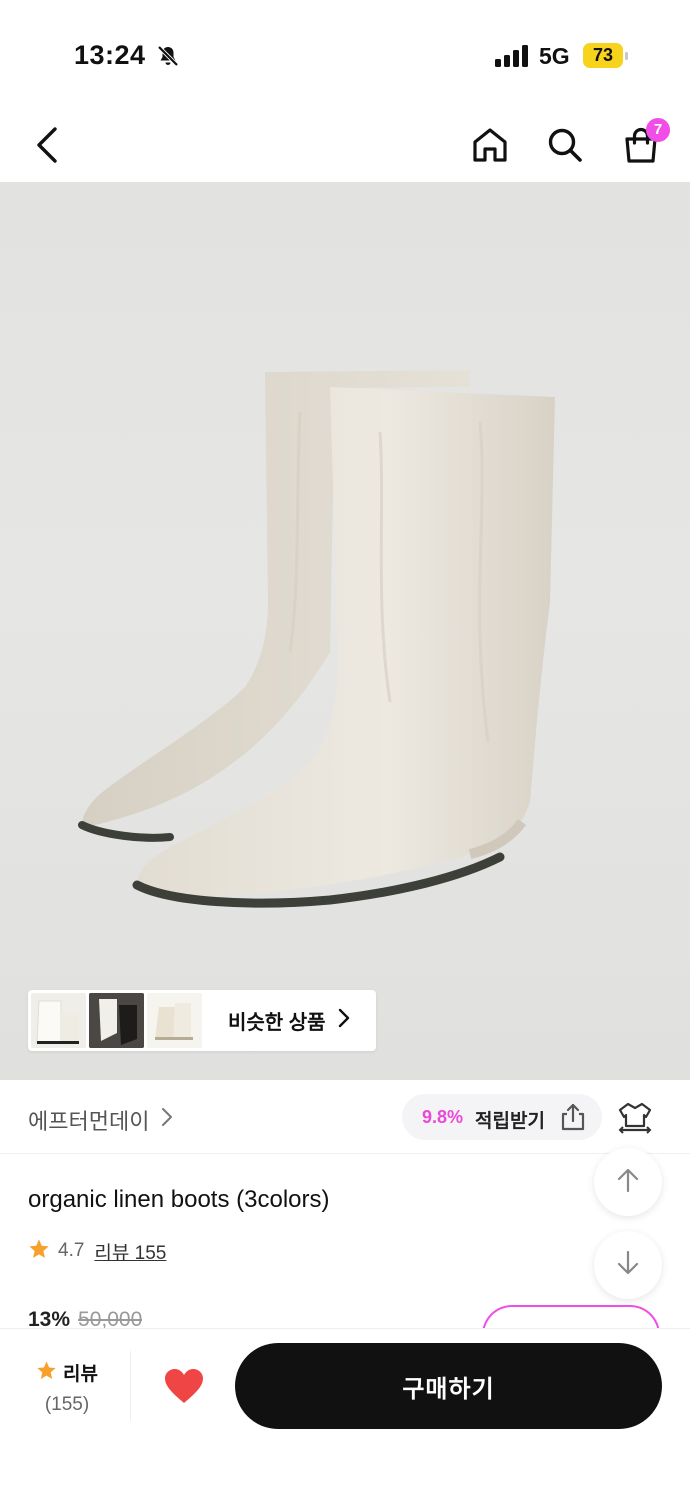  What do you see at coordinates (448, 1386) in the screenshot?
I see `buy-button: 구매하기` at bounding box center [448, 1386].